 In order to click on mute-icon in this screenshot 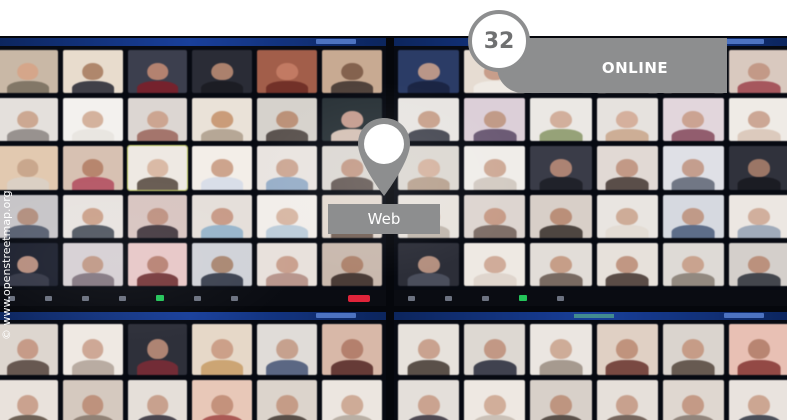, I will do `click(411, 298)`.